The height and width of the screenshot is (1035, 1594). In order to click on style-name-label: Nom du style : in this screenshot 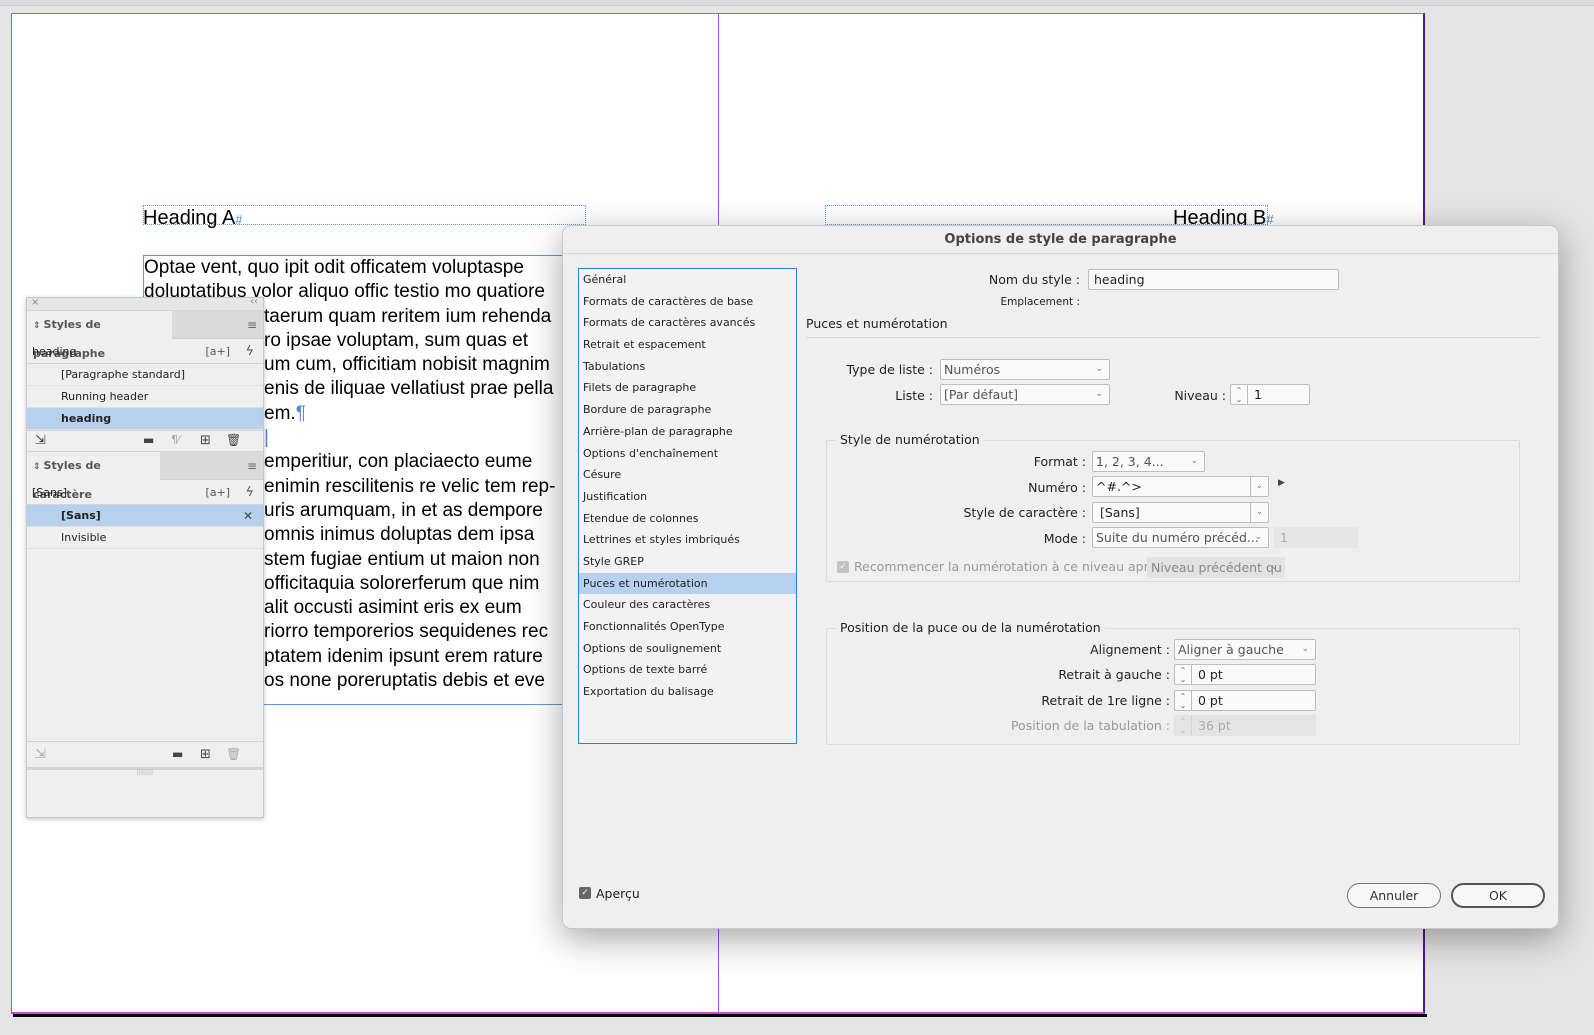, I will do `click(1034, 279)`.